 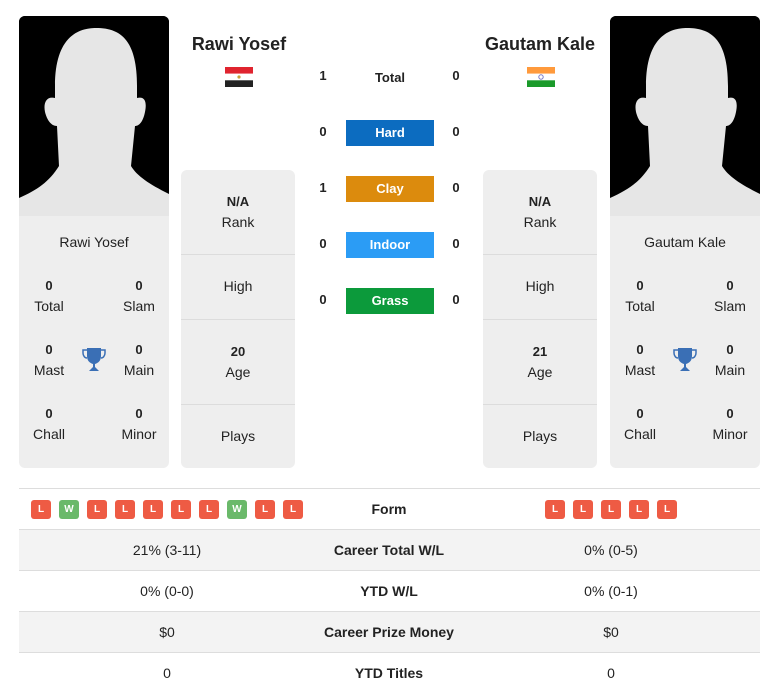 I want to click on h2h-clay-p2: 0, so click(x=456, y=187).